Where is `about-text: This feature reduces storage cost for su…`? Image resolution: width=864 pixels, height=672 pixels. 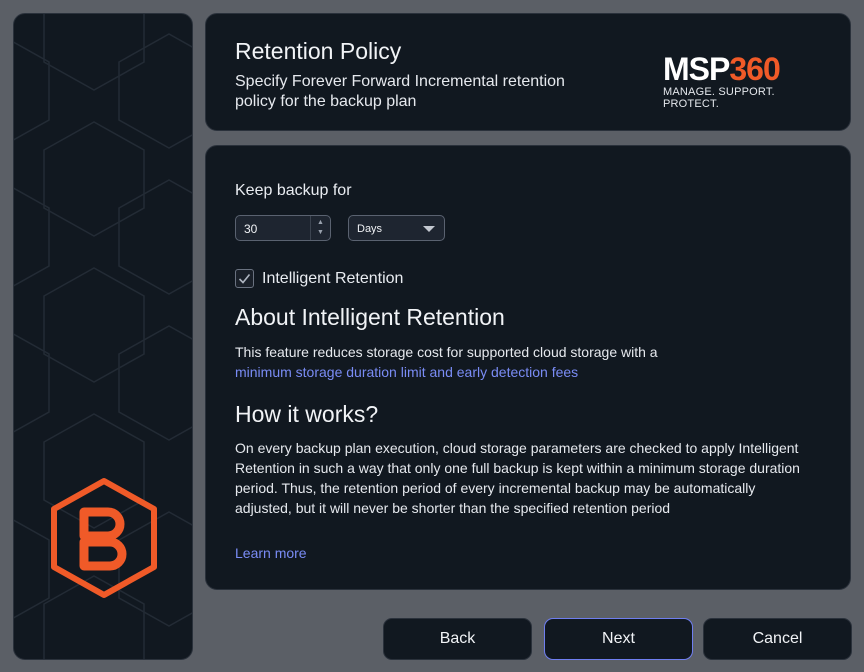 about-text: This feature reduces storage cost for su… is located at coordinates (455, 362).